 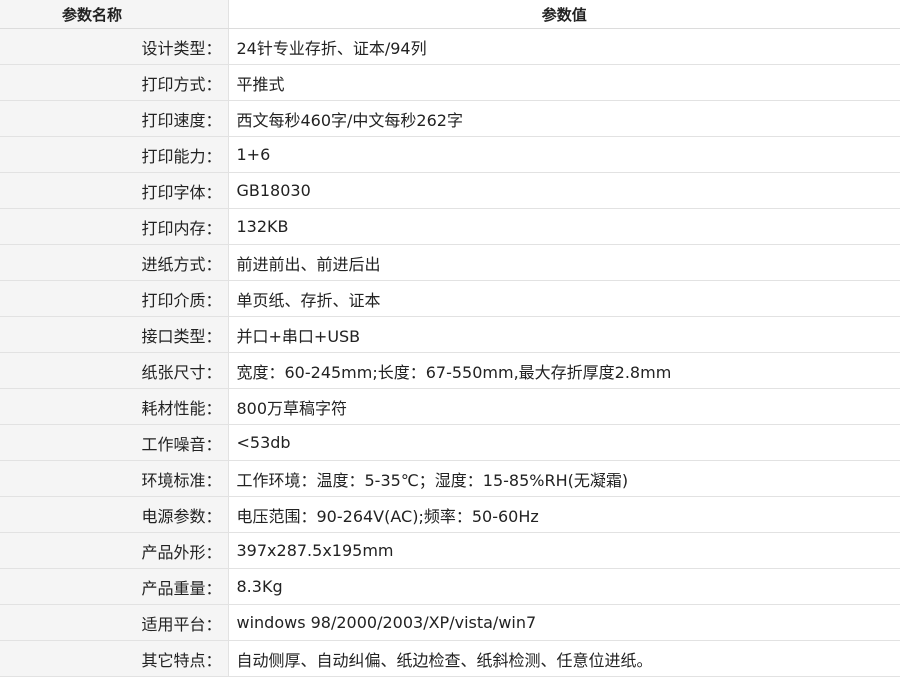 I want to click on param-name: 工作噪音：, so click(x=114, y=442).